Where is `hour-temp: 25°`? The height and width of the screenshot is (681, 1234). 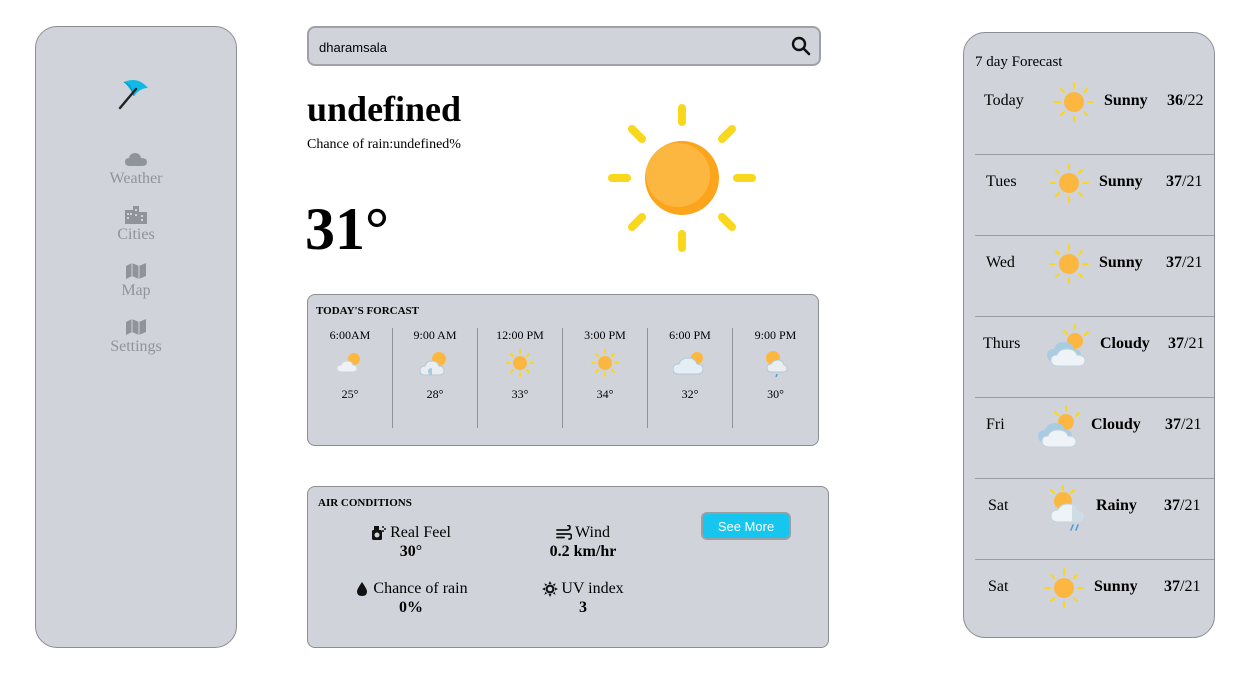 hour-temp: 25° is located at coordinates (350, 394).